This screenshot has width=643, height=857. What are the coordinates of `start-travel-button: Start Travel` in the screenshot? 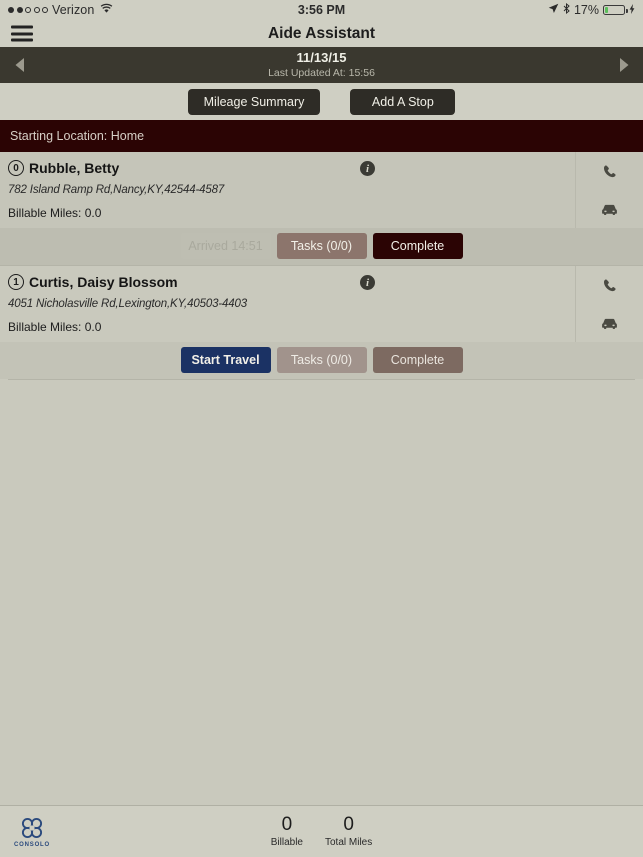 It's located at (225, 360).